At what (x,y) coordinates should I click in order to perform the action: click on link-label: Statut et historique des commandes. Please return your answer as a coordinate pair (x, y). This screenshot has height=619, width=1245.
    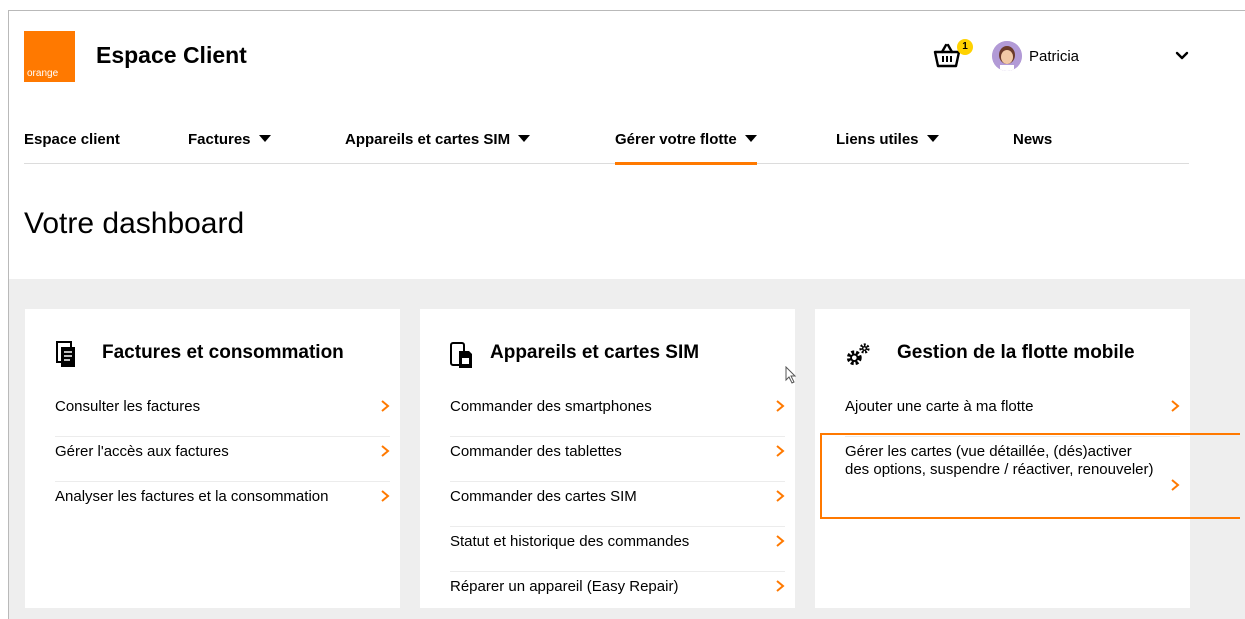
    Looking at the image, I should click on (570, 541).